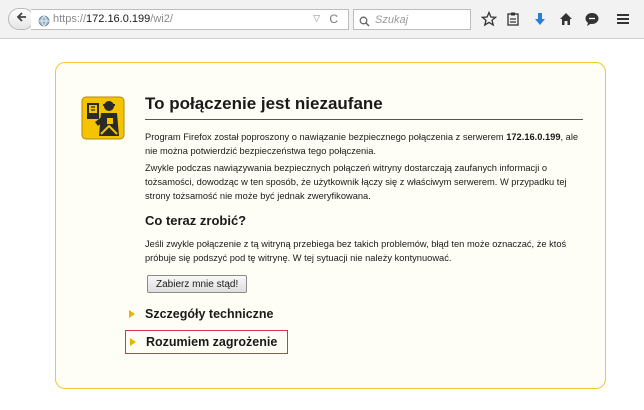  Describe the element at coordinates (161, 19) in the screenshot. I see `url-path: /wi2/` at that location.